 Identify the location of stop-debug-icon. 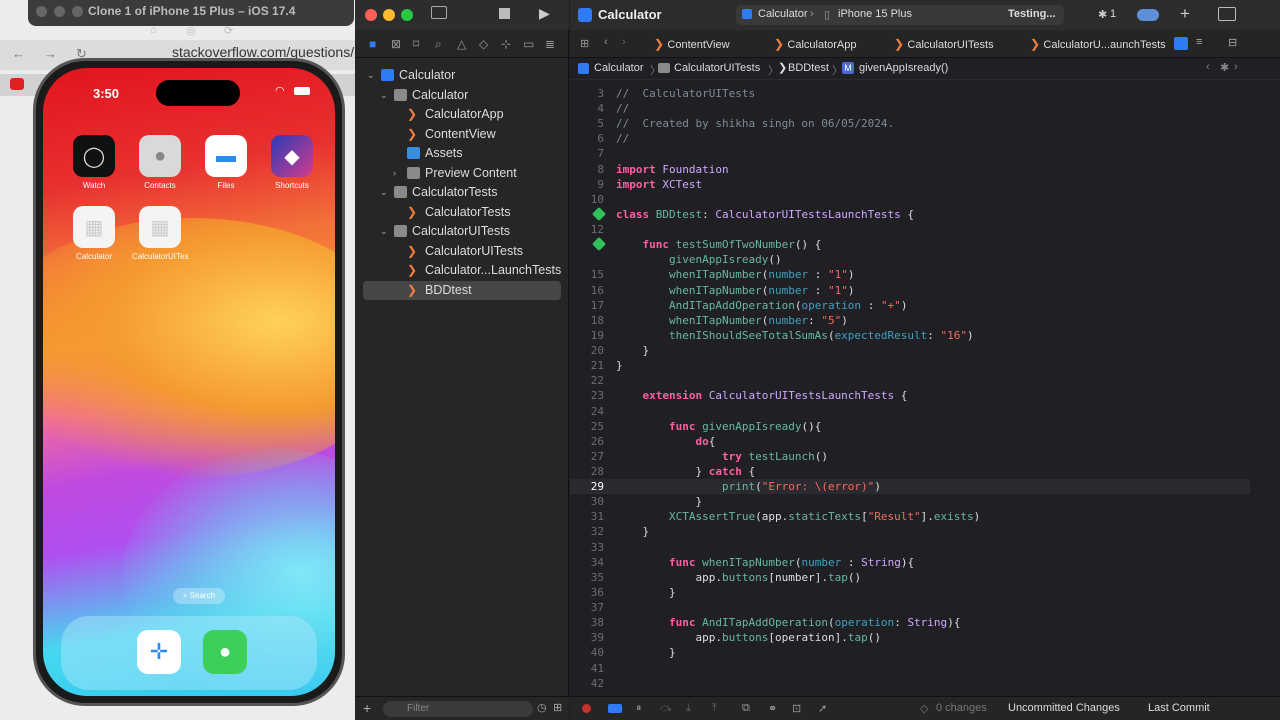
(586, 708).